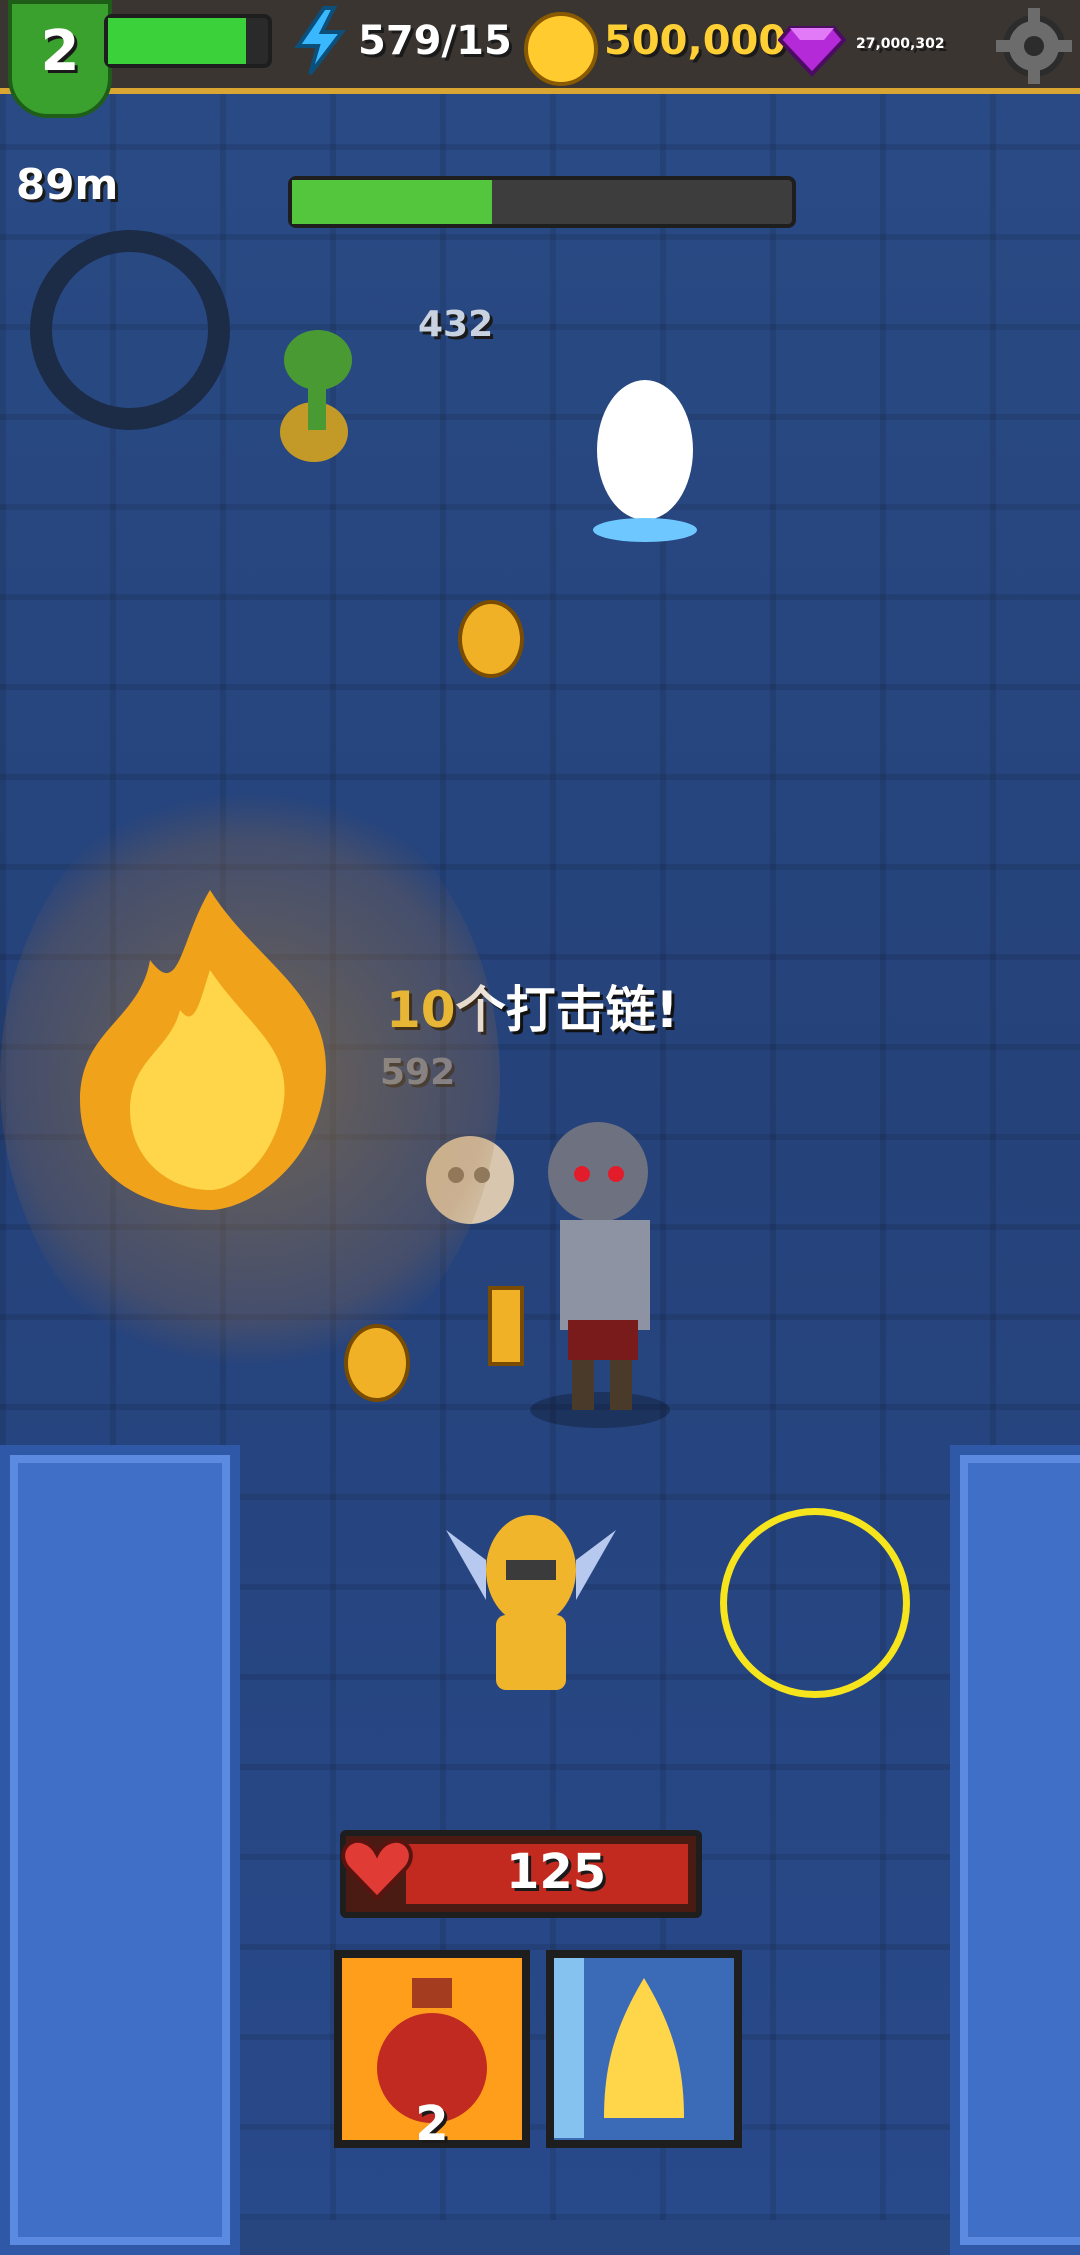  What do you see at coordinates (1034, 46) in the screenshot?
I see `settings-gear-icon` at bounding box center [1034, 46].